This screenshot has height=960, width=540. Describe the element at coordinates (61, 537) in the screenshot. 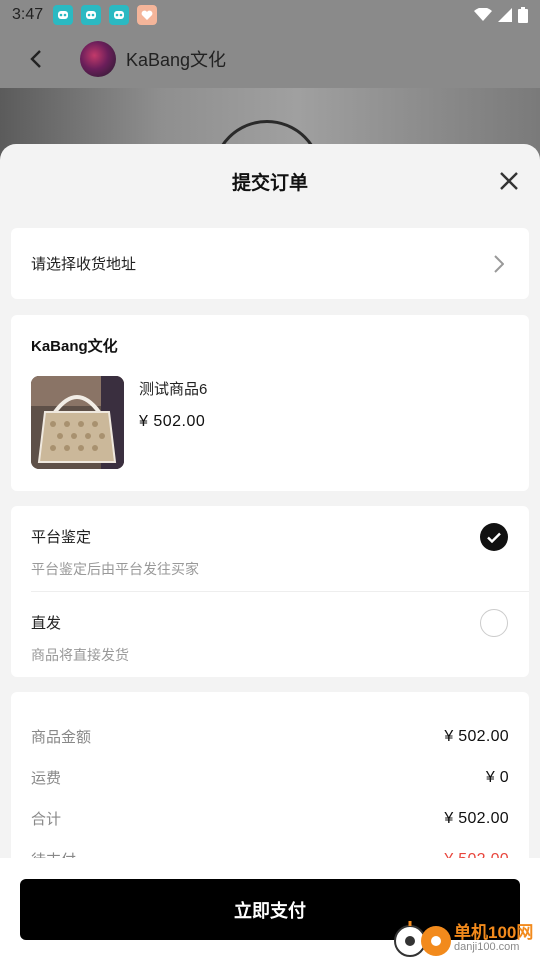

I see `option-title: 平台鉴定` at that location.